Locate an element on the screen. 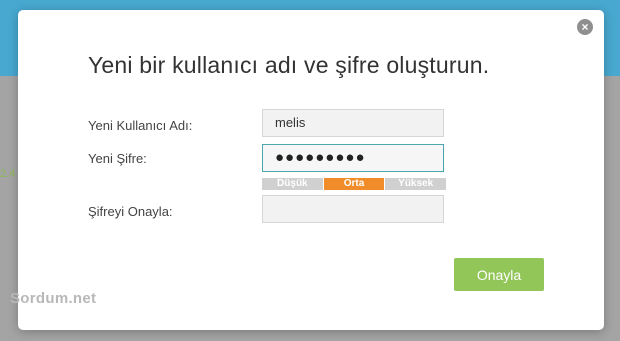 The width and height of the screenshot is (620, 341). strength-low: Düşük is located at coordinates (292, 184).